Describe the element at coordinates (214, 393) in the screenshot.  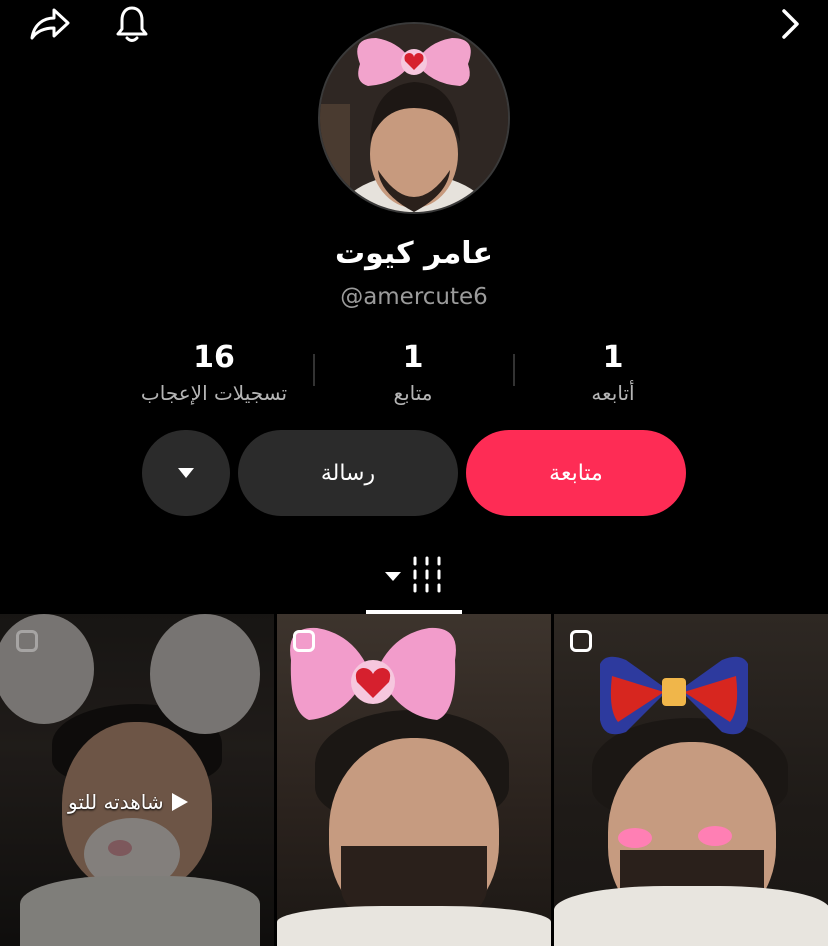
I see `stat-likes-label: تسجيلات الإعجاب` at that location.